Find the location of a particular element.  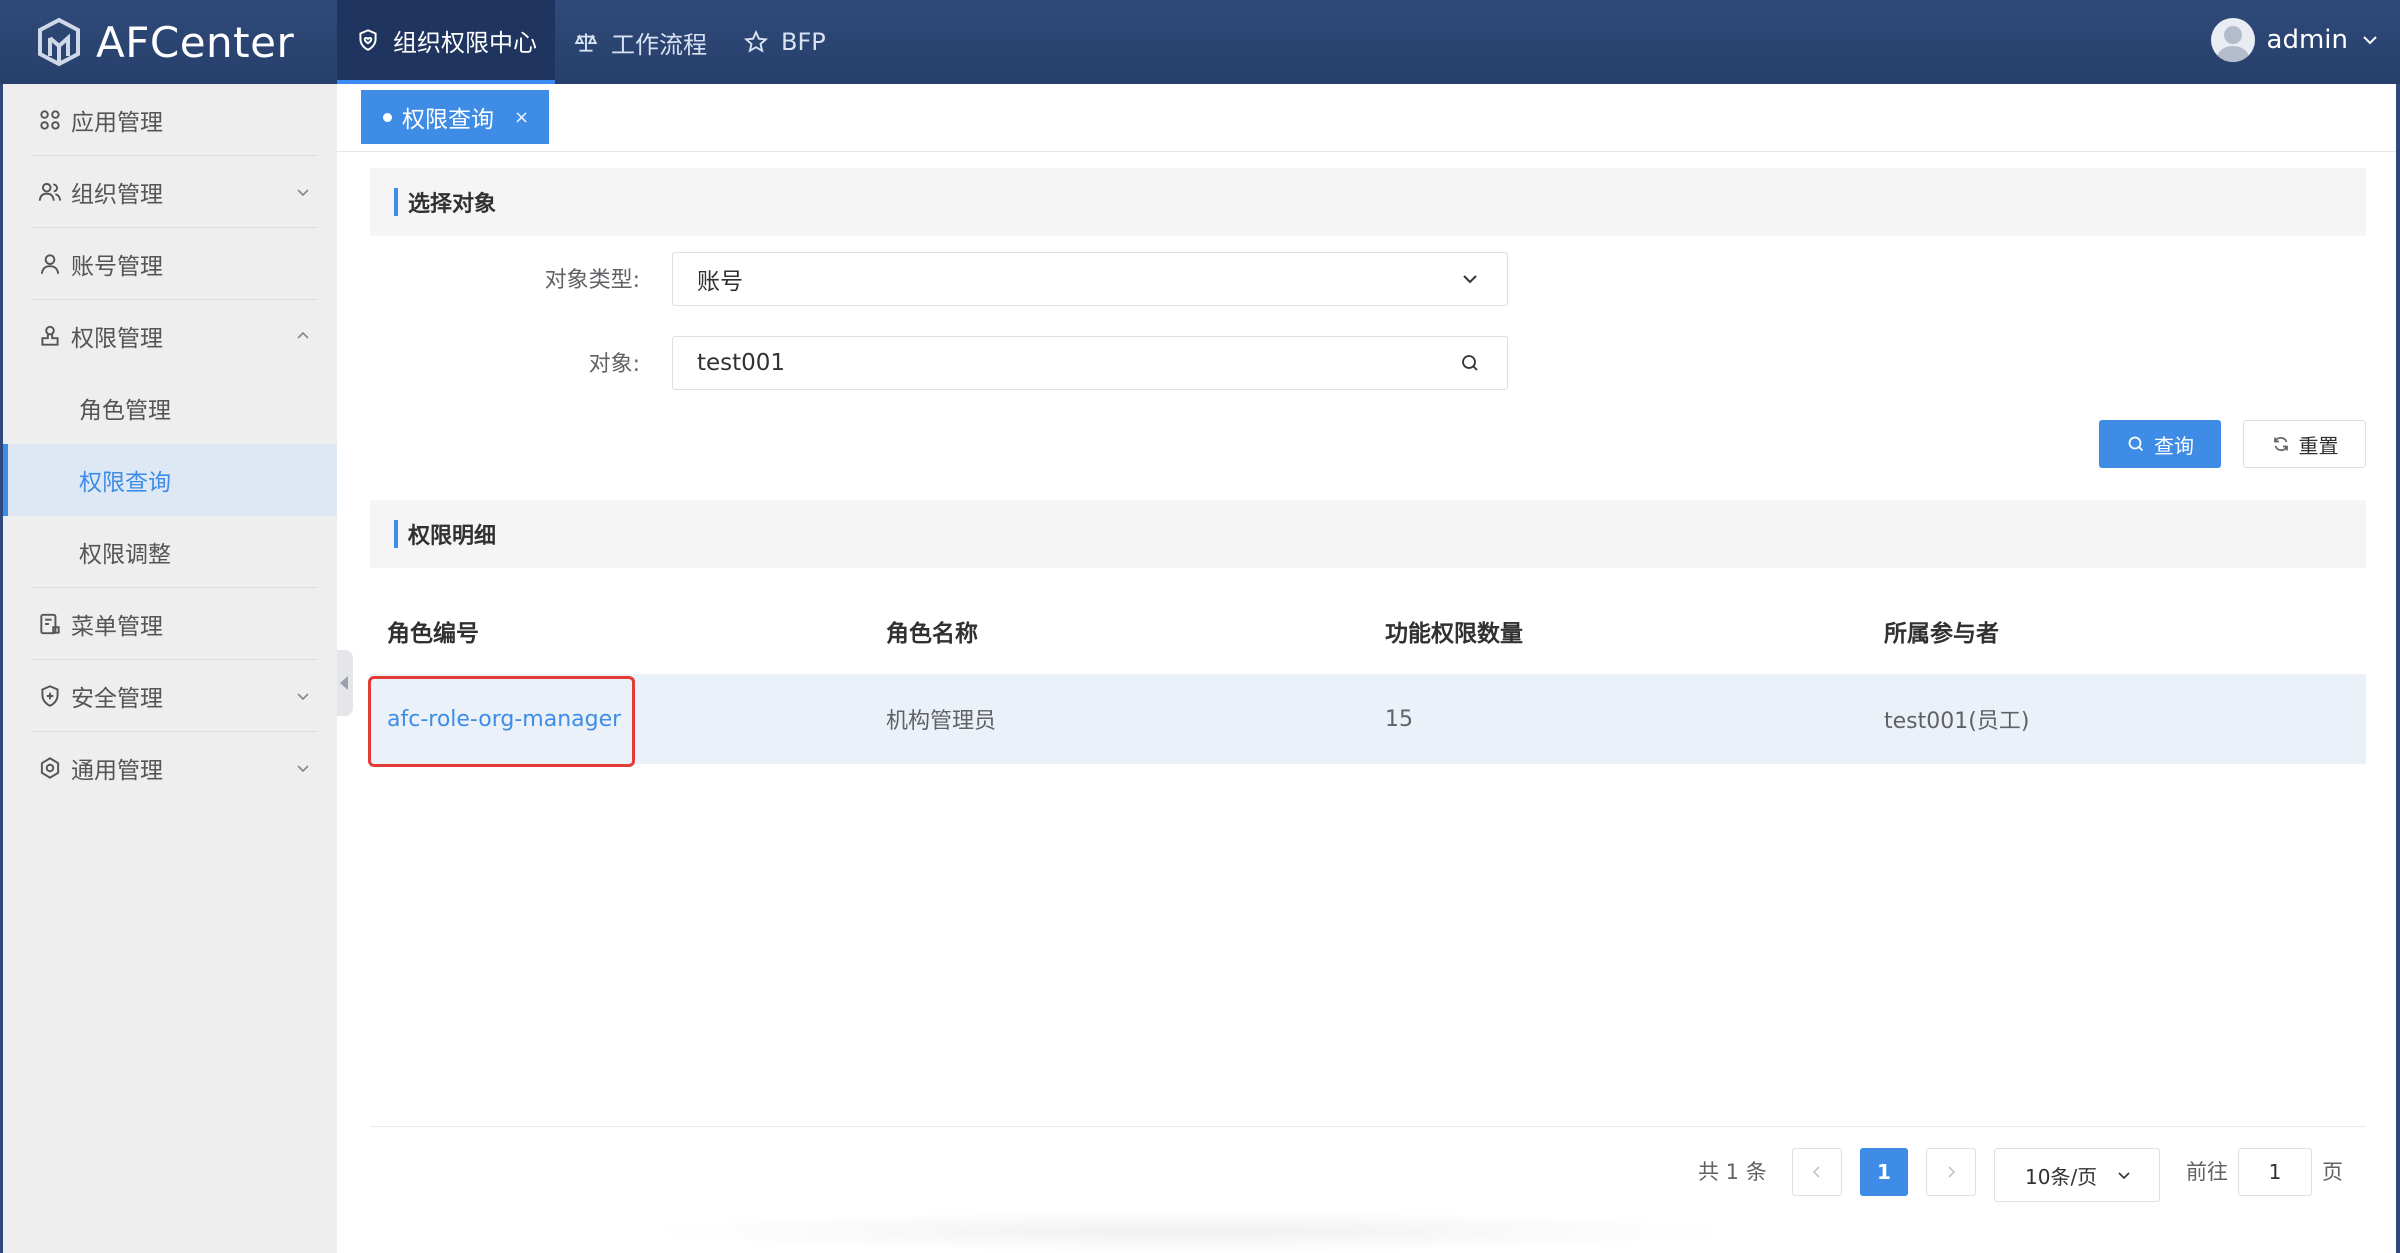

sidebar-subitem-label: 角色管理 is located at coordinates (125, 411).